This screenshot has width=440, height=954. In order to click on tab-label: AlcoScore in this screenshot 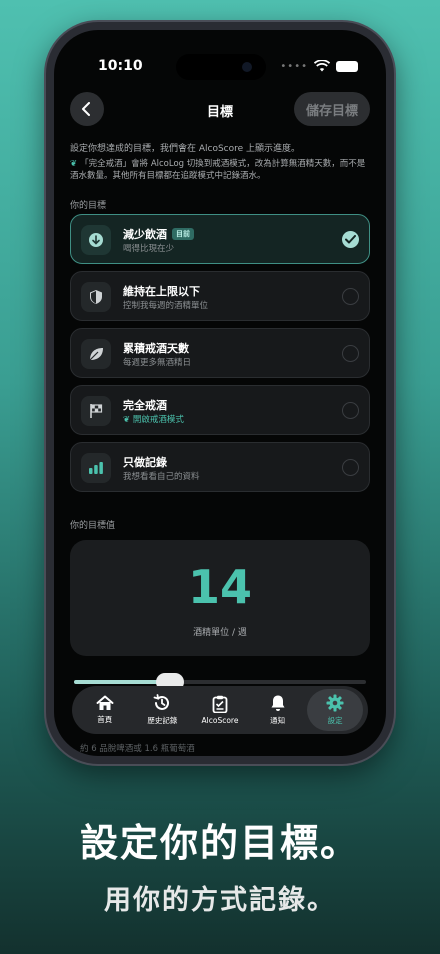, I will do `click(220, 720)`.